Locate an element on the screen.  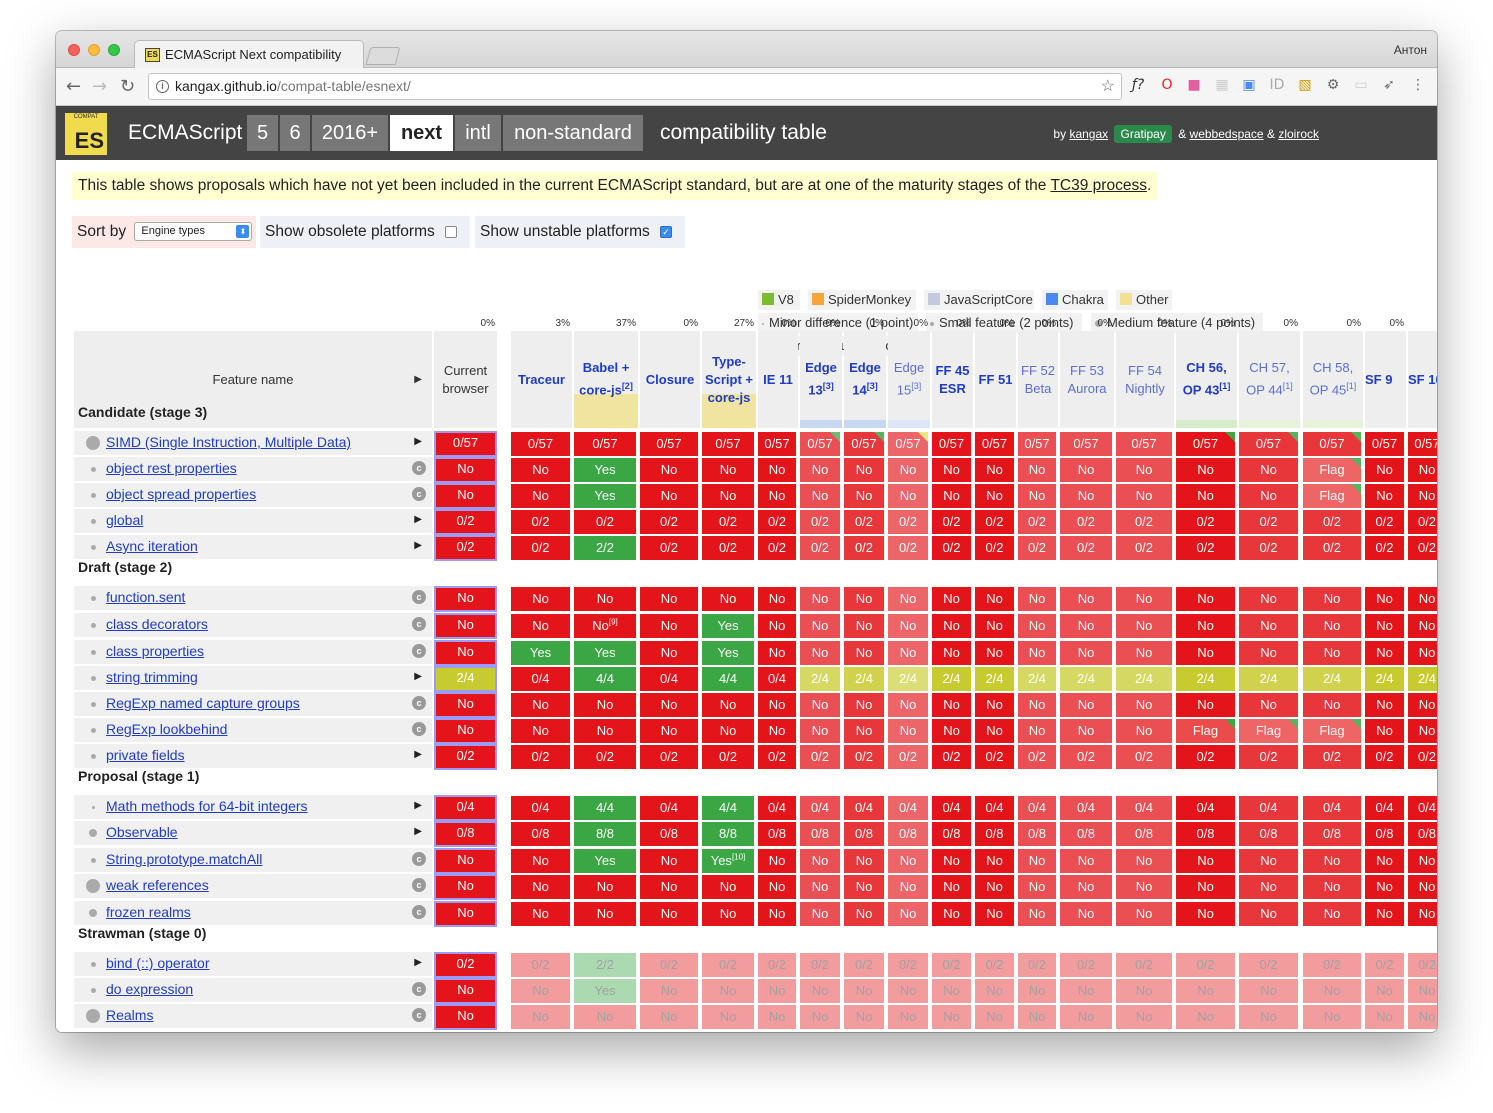
author-link-webbedspace: webbedspace is located at coordinates (1227, 134).